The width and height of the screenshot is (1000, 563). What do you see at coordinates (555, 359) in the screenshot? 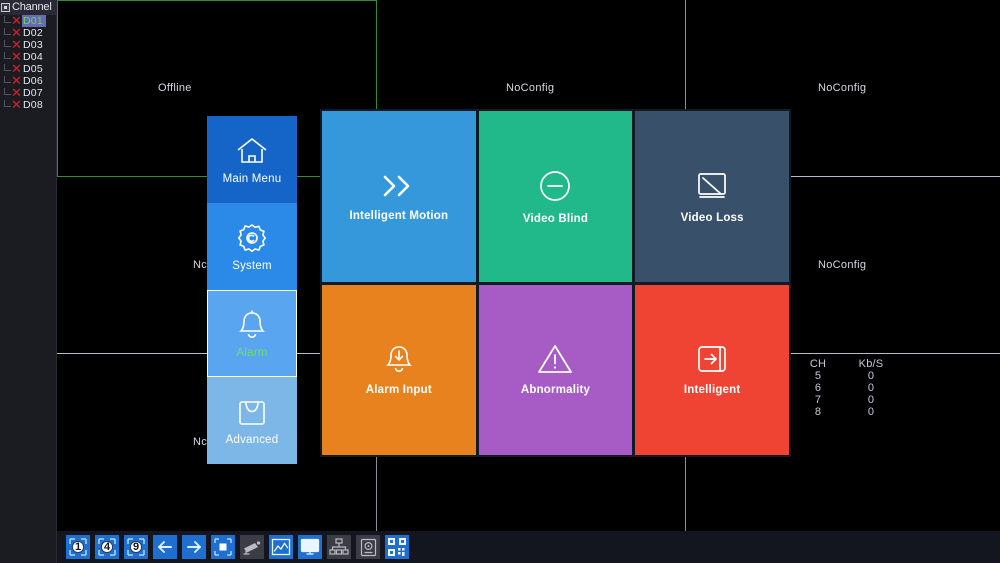
I see `warning-triangle-icon` at bounding box center [555, 359].